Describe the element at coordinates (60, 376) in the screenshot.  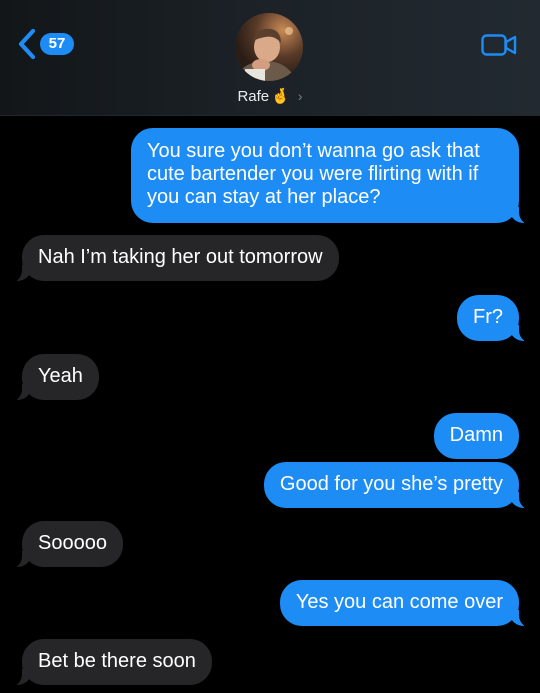
I see `message-text: Yeah` at that location.